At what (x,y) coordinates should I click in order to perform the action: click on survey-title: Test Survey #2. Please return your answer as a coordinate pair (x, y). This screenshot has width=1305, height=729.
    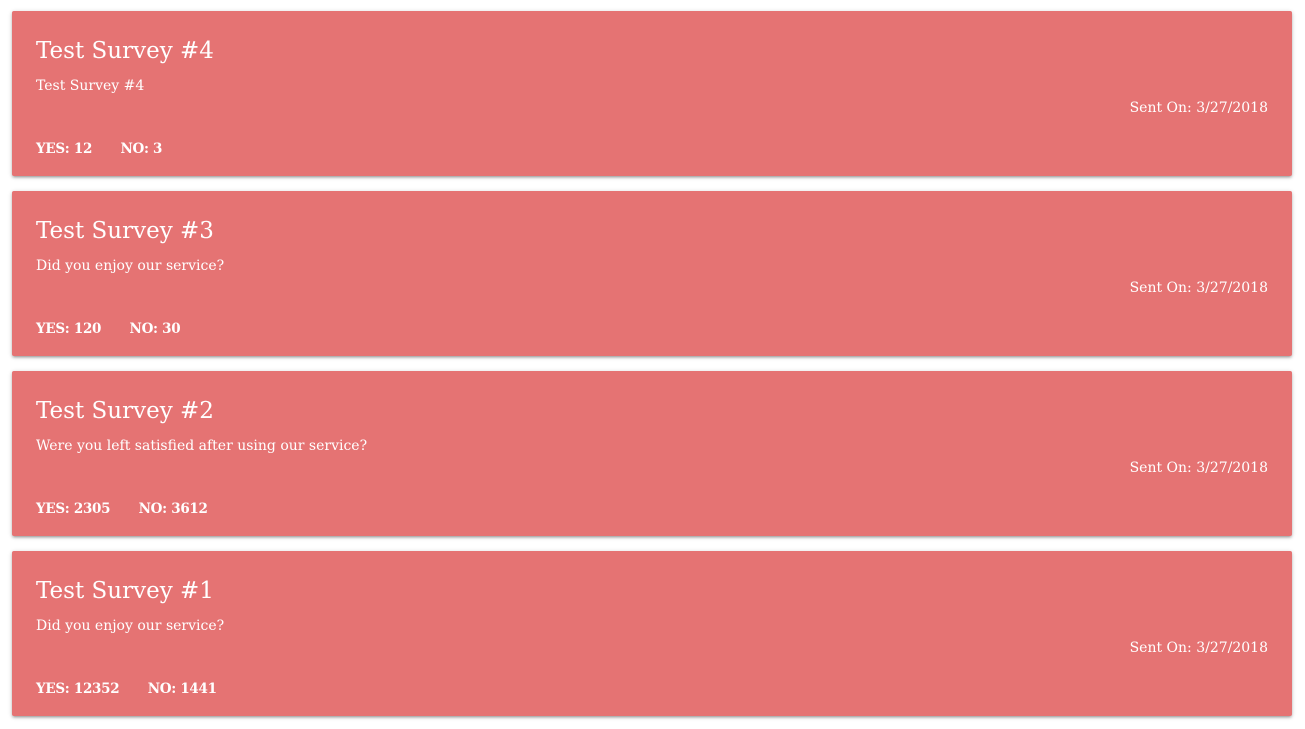
    Looking at the image, I should click on (125, 411).